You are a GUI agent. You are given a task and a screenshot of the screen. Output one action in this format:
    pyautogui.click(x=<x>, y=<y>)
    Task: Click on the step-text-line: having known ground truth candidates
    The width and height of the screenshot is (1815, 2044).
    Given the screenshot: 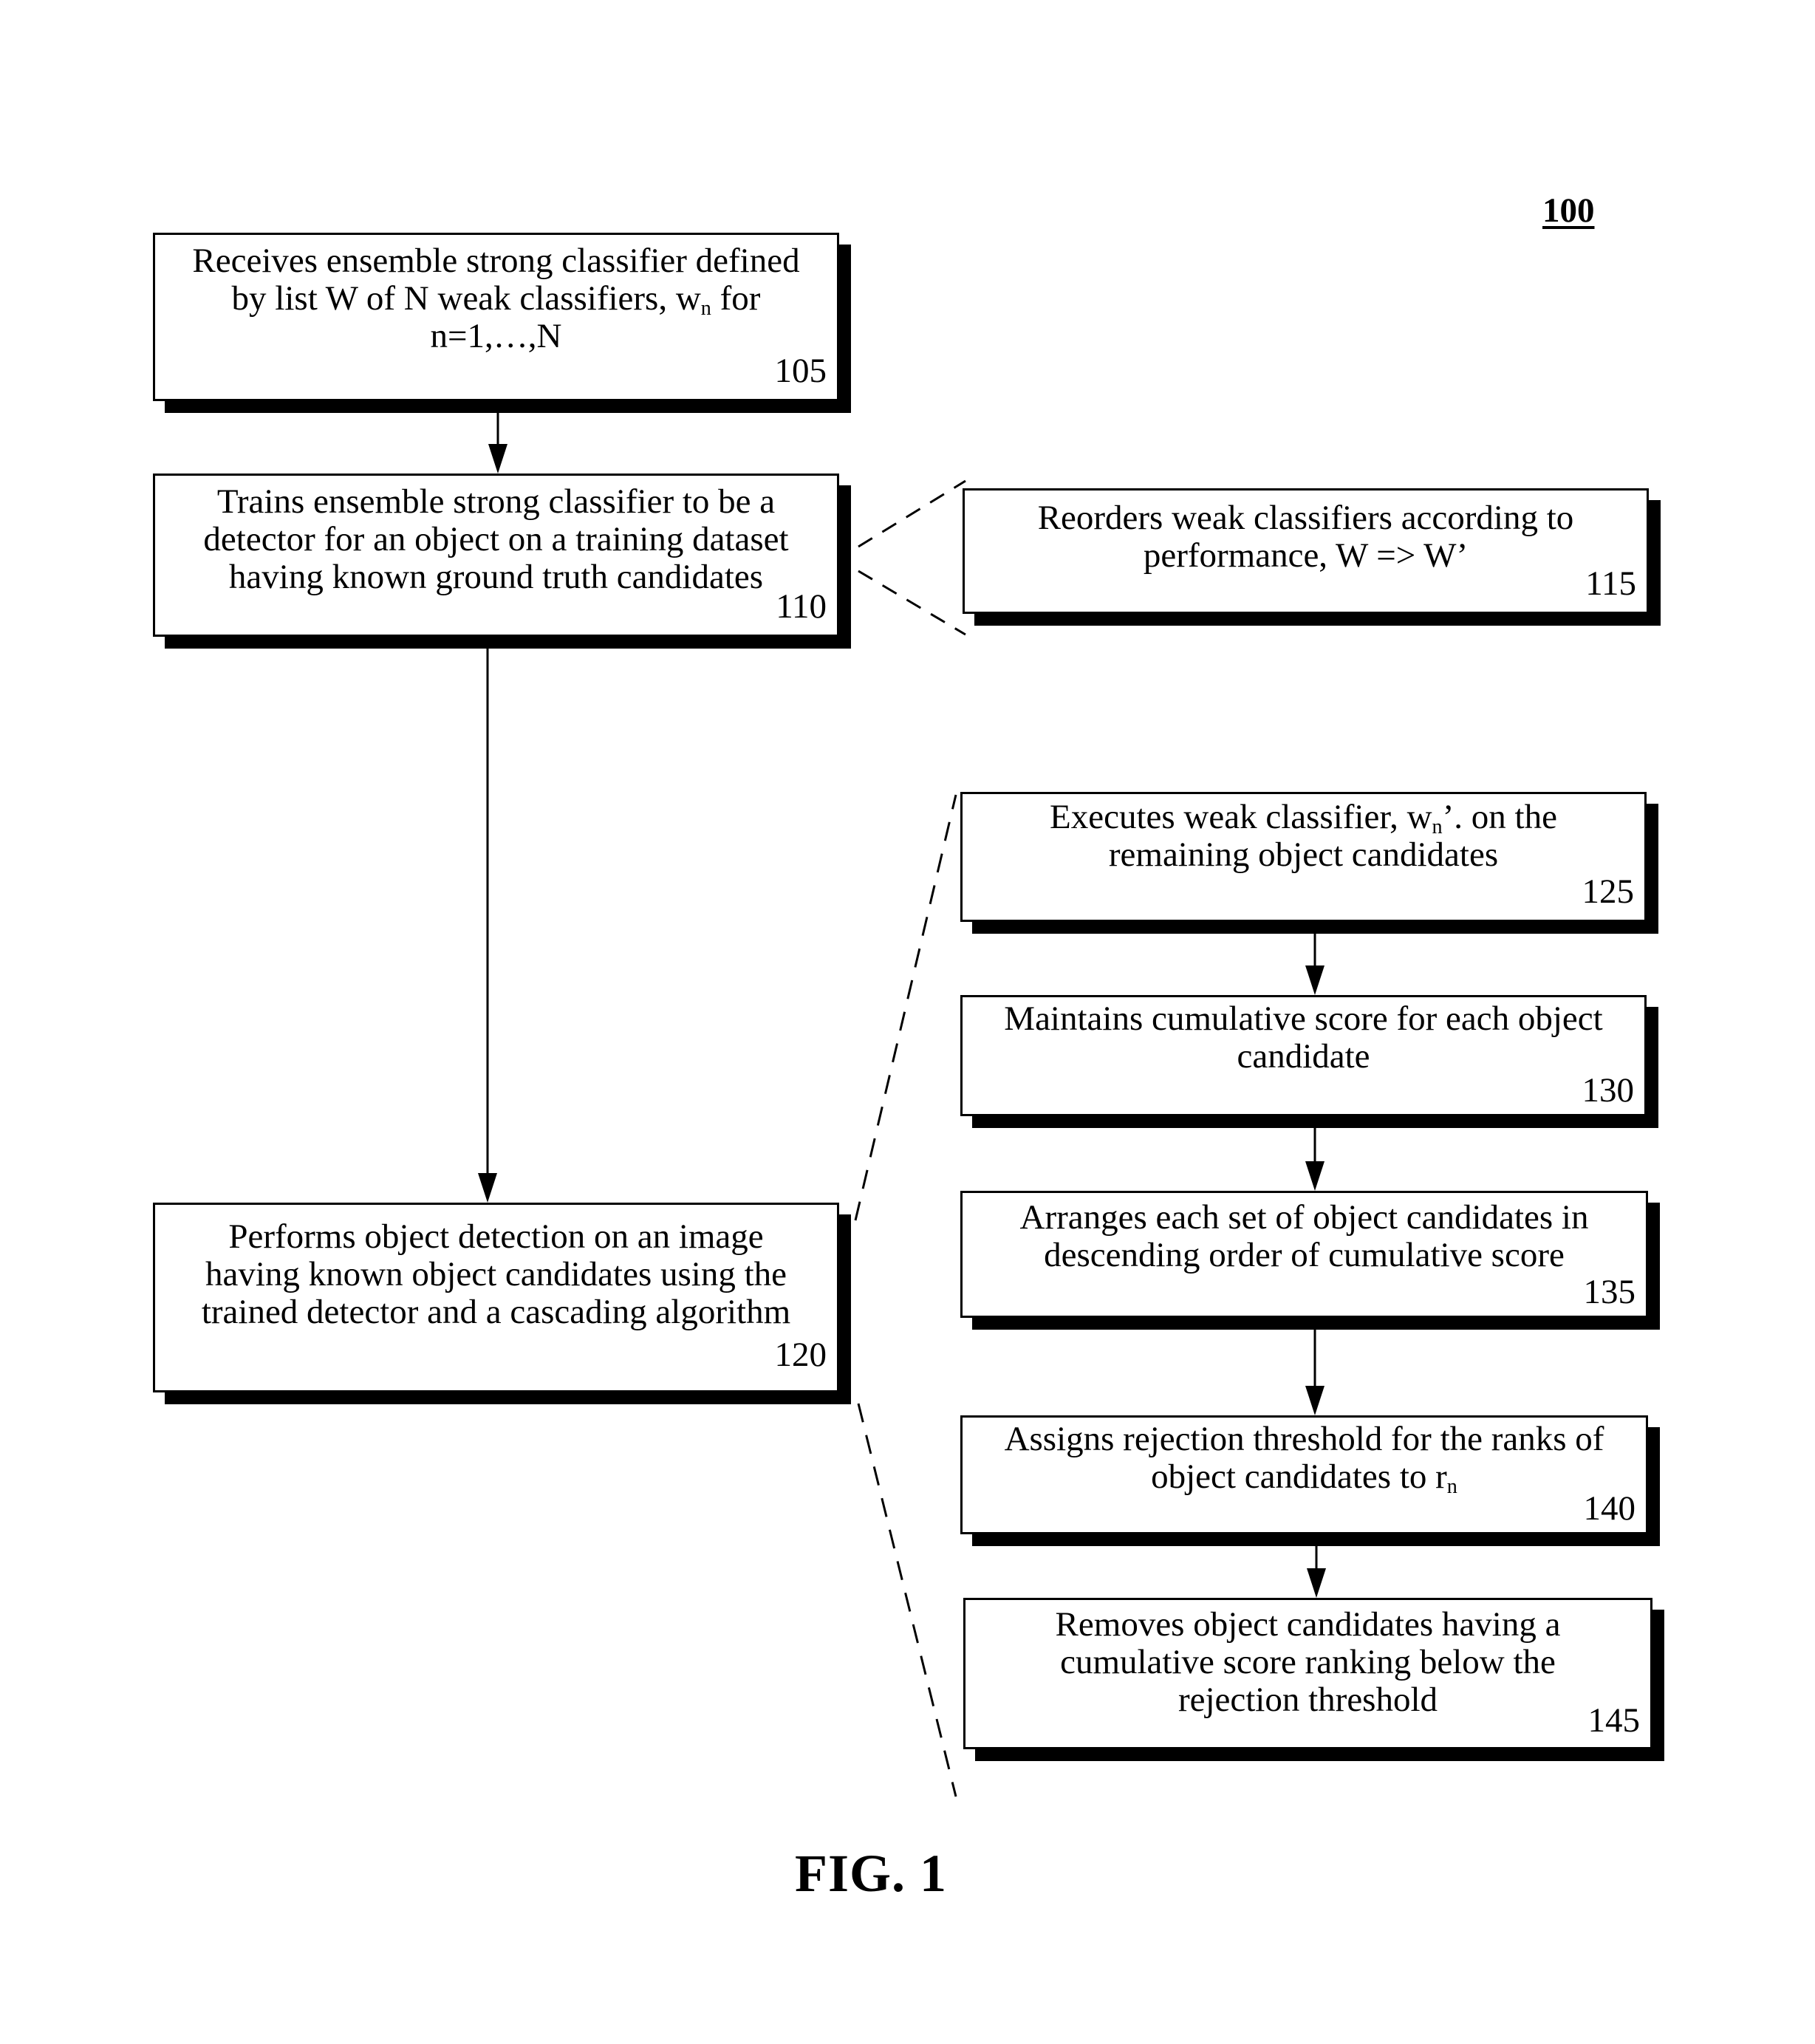 What is the action you would take?
    pyautogui.click(x=496, y=577)
    